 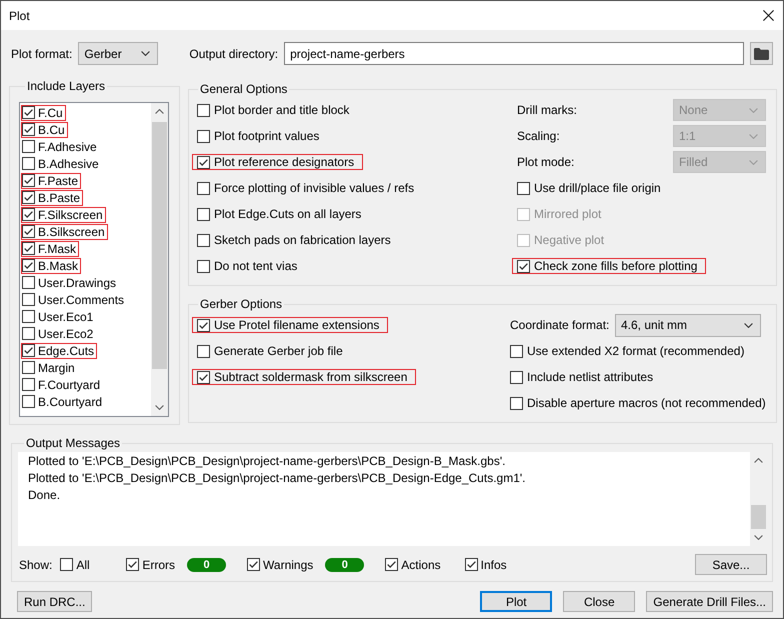 I want to click on checkbox-label: Warnings, so click(x=288, y=565).